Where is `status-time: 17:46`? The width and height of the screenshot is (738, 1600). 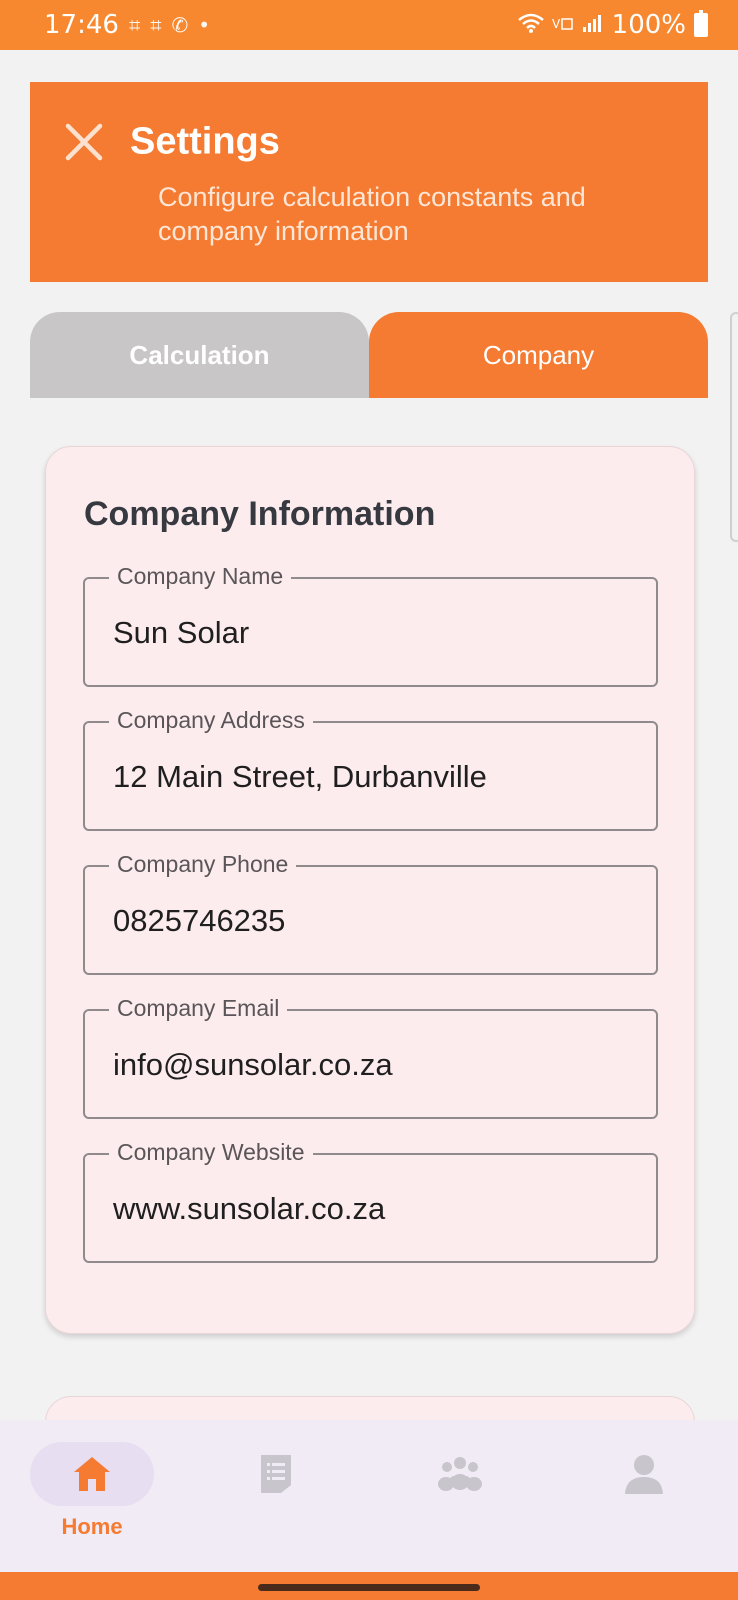
status-time: 17:46 is located at coordinates (81, 25).